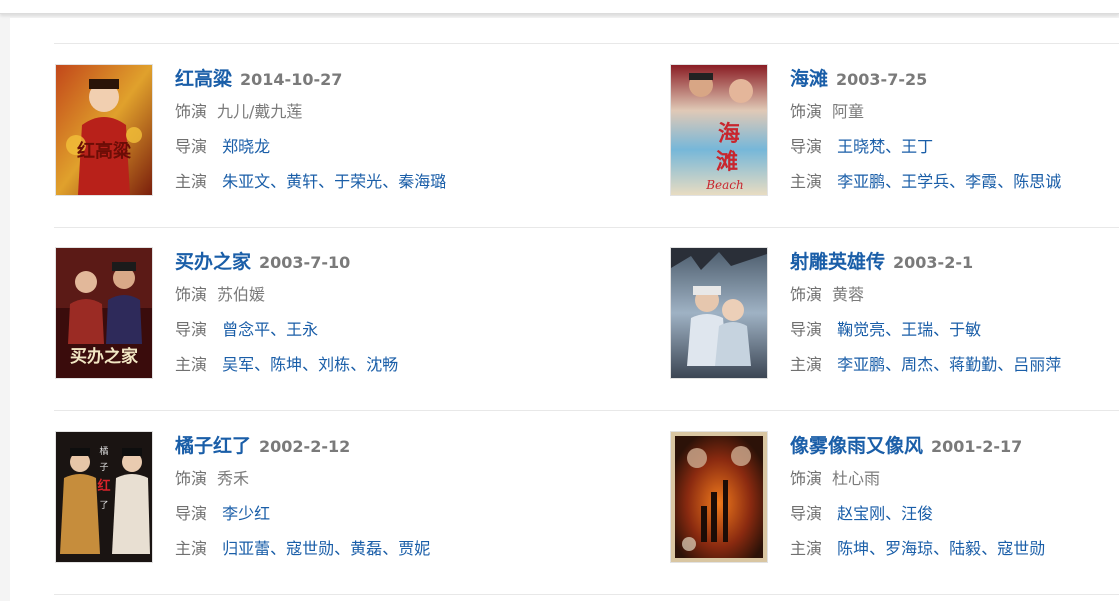  What do you see at coordinates (1037, 364) in the screenshot?
I see `cast-link: 吕丽萍` at bounding box center [1037, 364].